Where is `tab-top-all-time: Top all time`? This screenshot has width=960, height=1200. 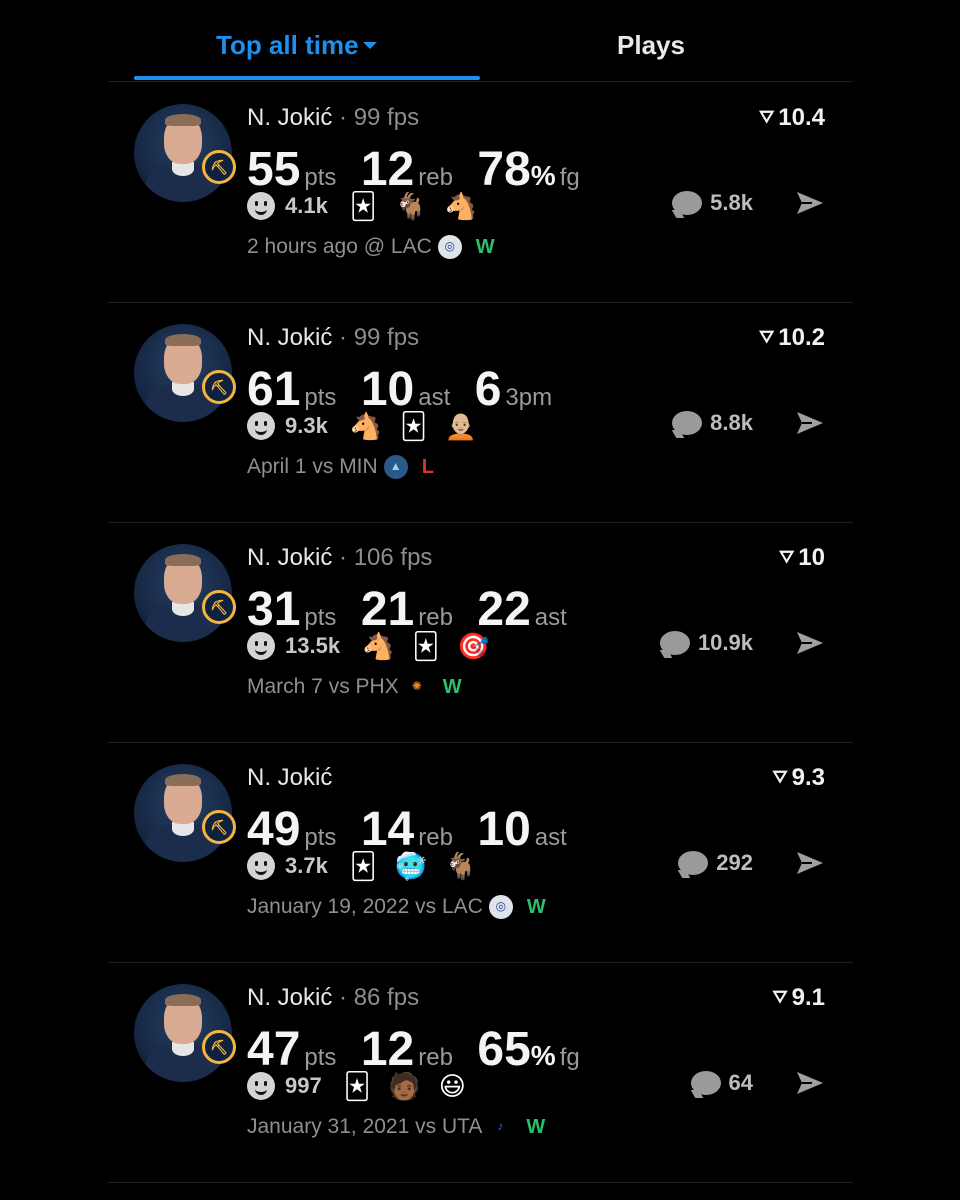 tab-top-all-time: Top all time is located at coordinates (296, 45).